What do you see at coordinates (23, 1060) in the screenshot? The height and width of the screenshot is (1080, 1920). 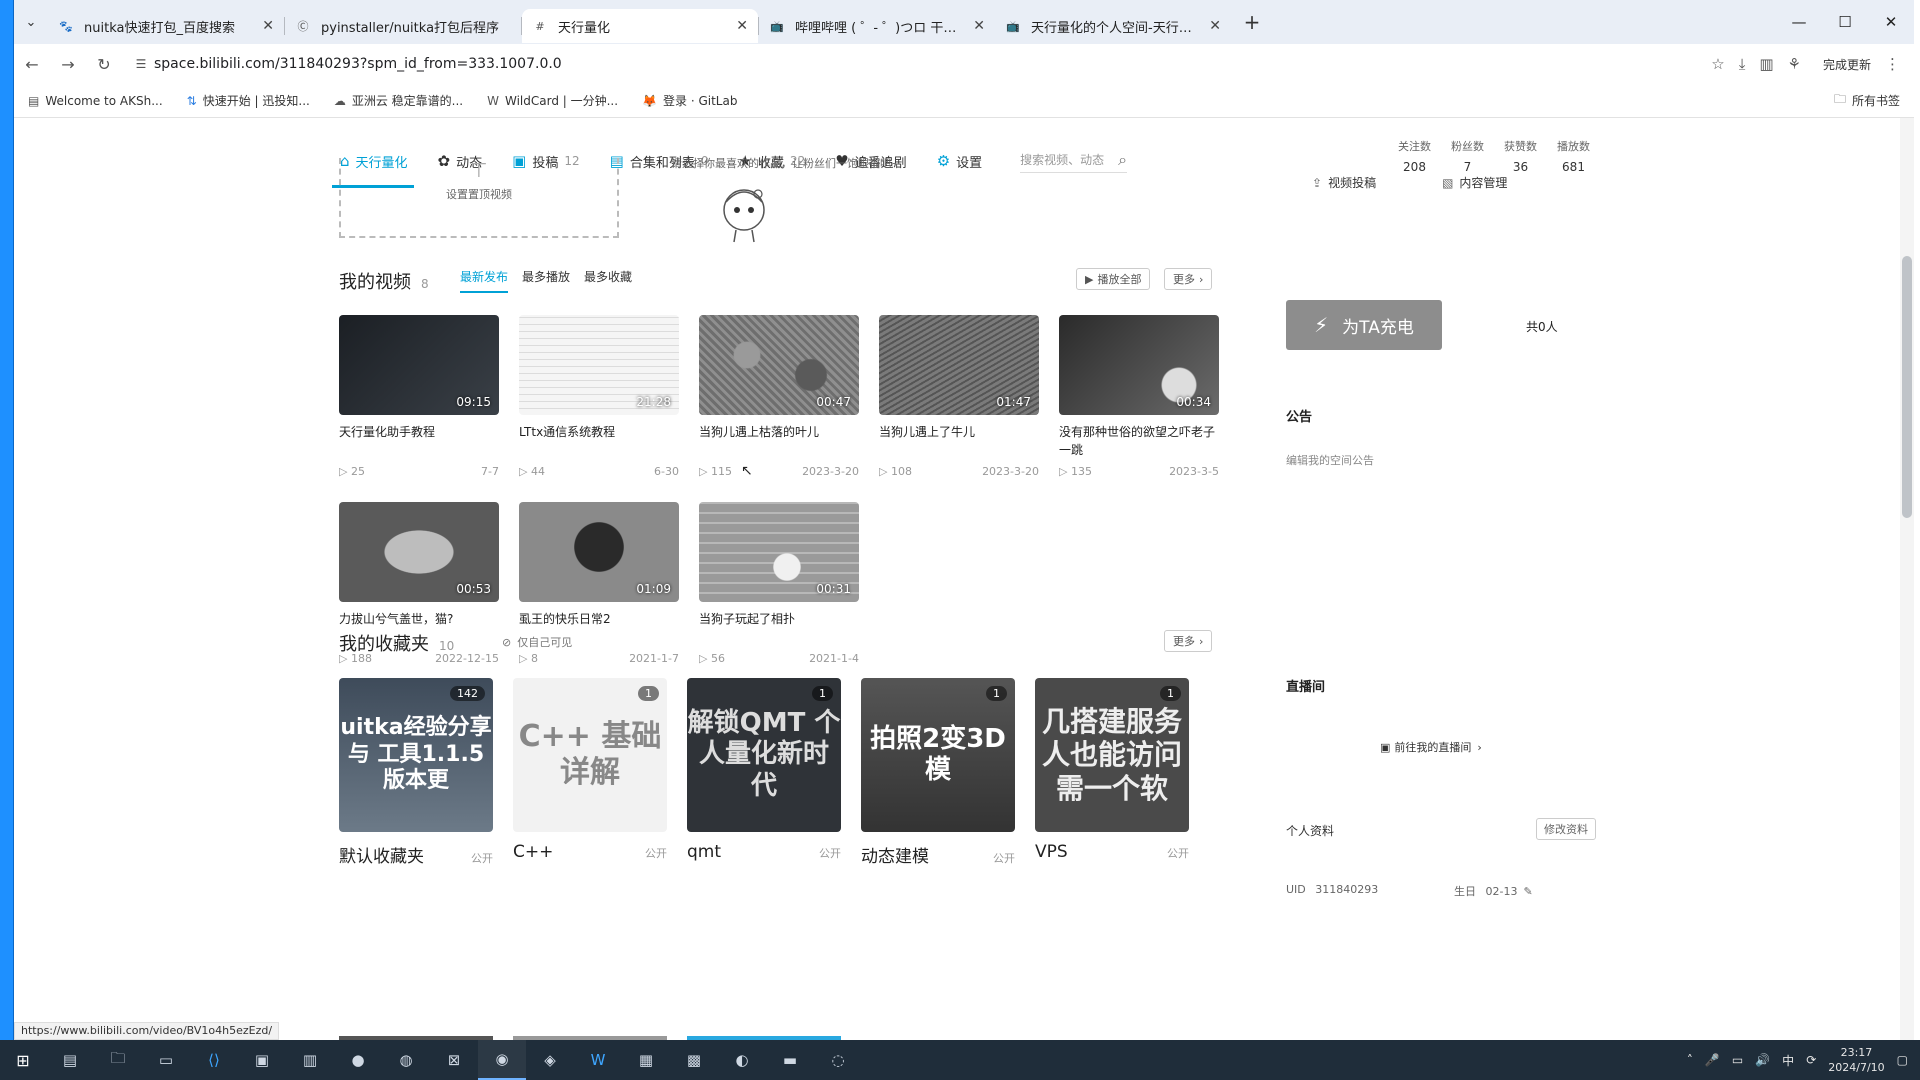 I see `windows-start-icon: ⊞` at bounding box center [23, 1060].